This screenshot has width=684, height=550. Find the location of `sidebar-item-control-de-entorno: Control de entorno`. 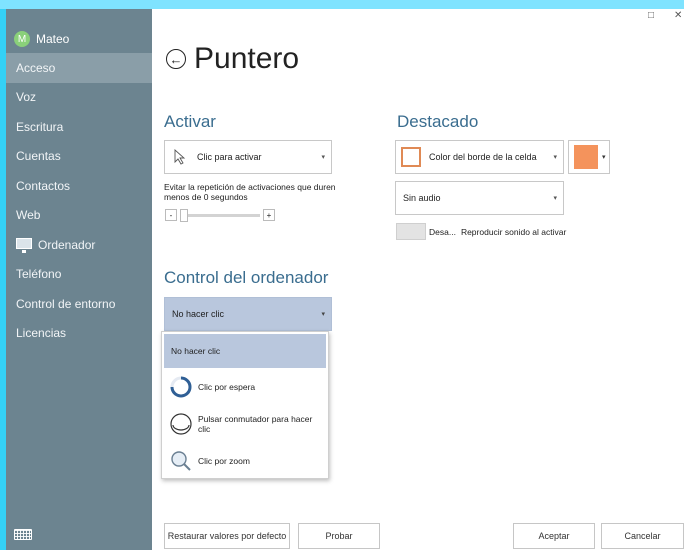

sidebar-item-control-de-entorno: Control de entorno is located at coordinates (79, 304).